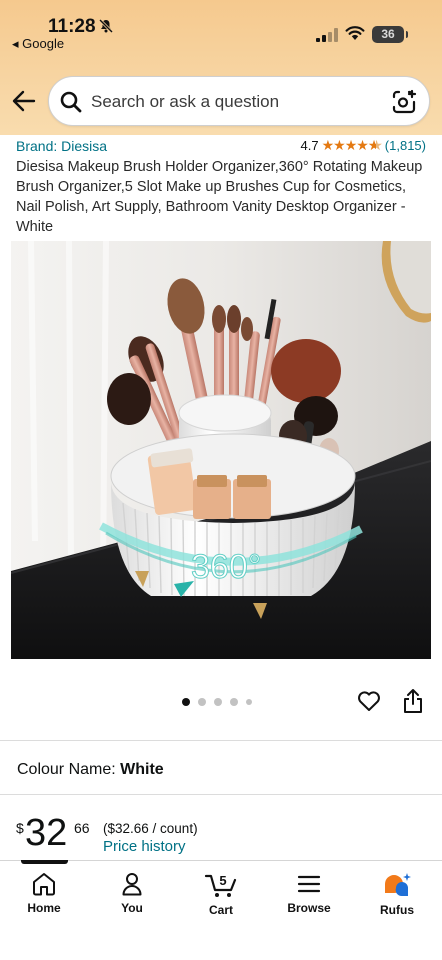  Describe the element at coordinates (142, 769) in the screenshot. I see `colour-value: White` at that location.